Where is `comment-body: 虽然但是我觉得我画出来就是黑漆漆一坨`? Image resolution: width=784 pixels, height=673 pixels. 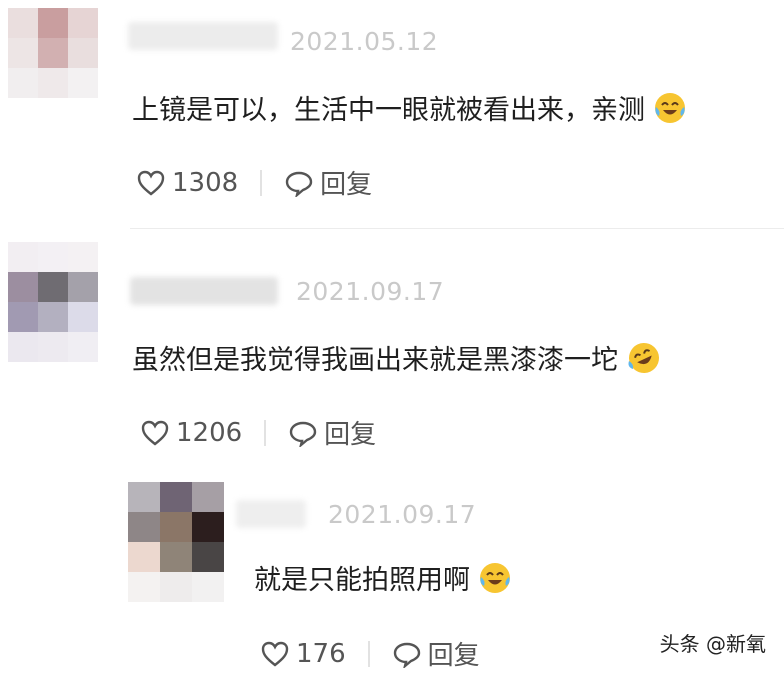
comment-body: 虽然但是我觉得我画出来就是黑漆漆一坨 is located at coordinates (375, 360).